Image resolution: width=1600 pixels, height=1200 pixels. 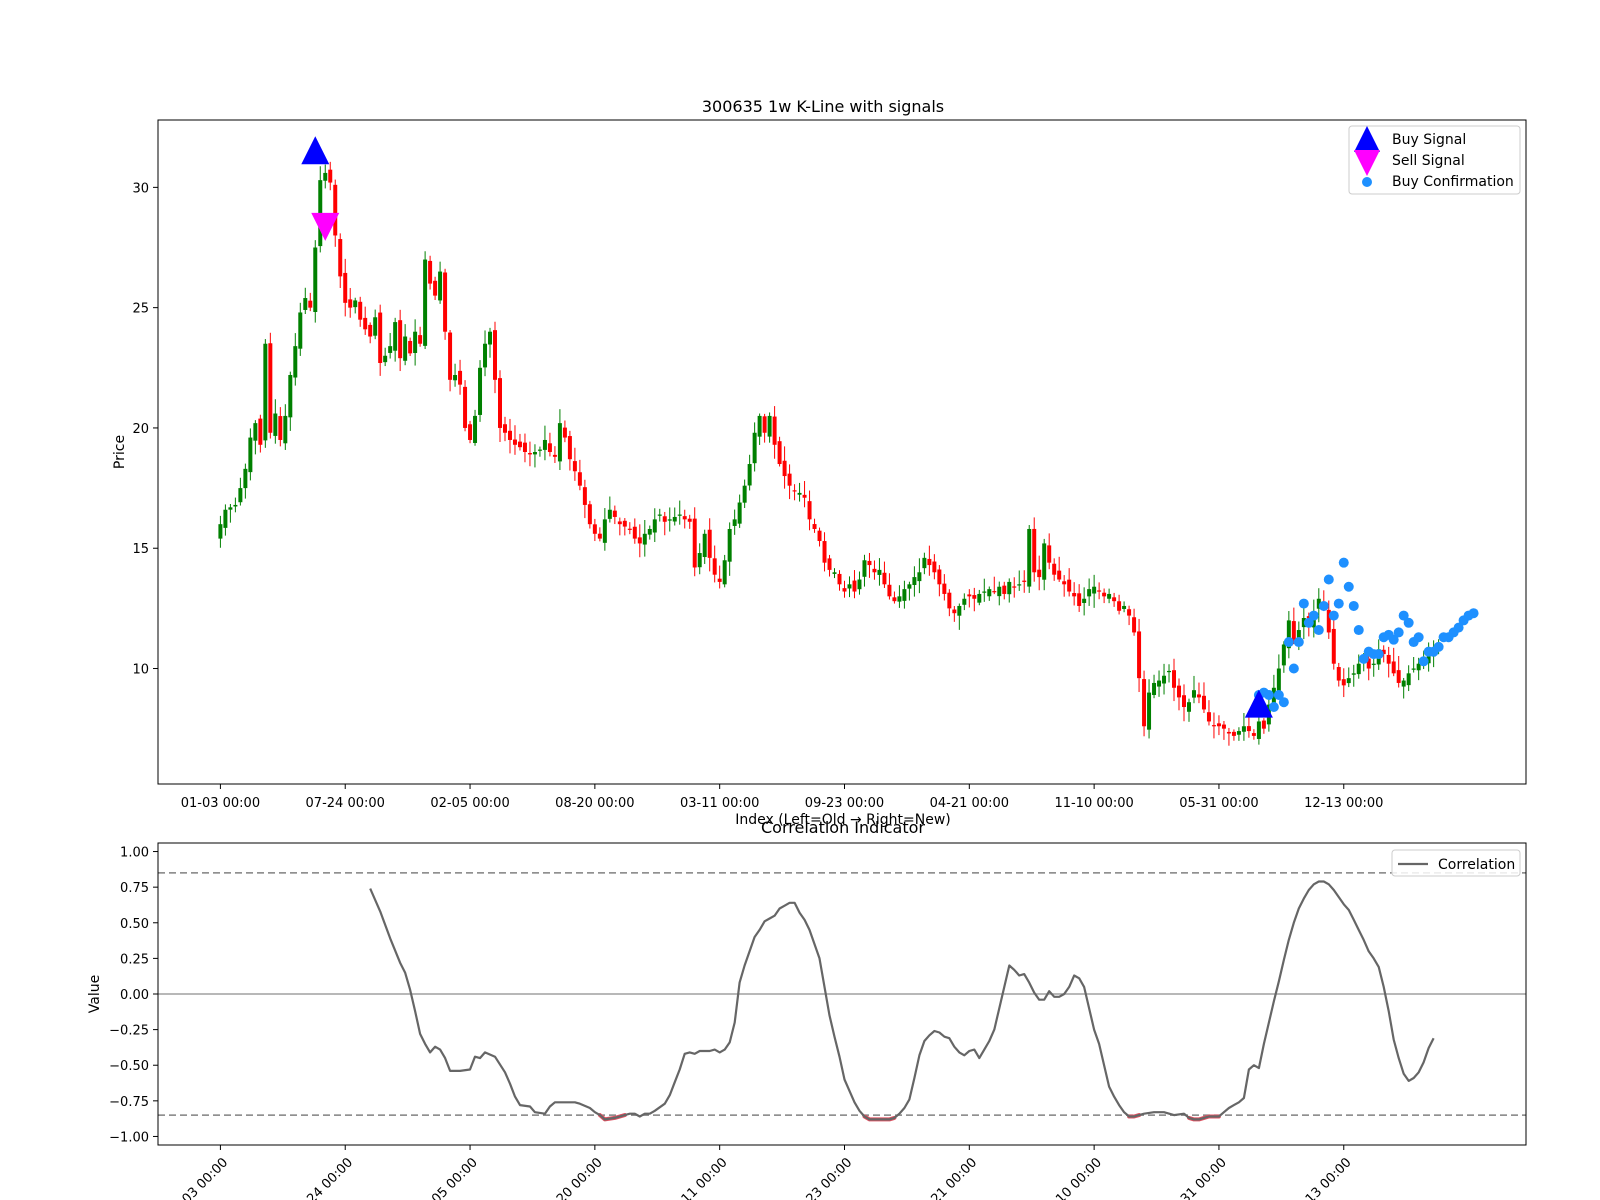 What do you see at coordinates (1093, 803) in the screenshot?
I see `kline-xtick-label: 11-10 00:00` at bounding box center [1093, 803].